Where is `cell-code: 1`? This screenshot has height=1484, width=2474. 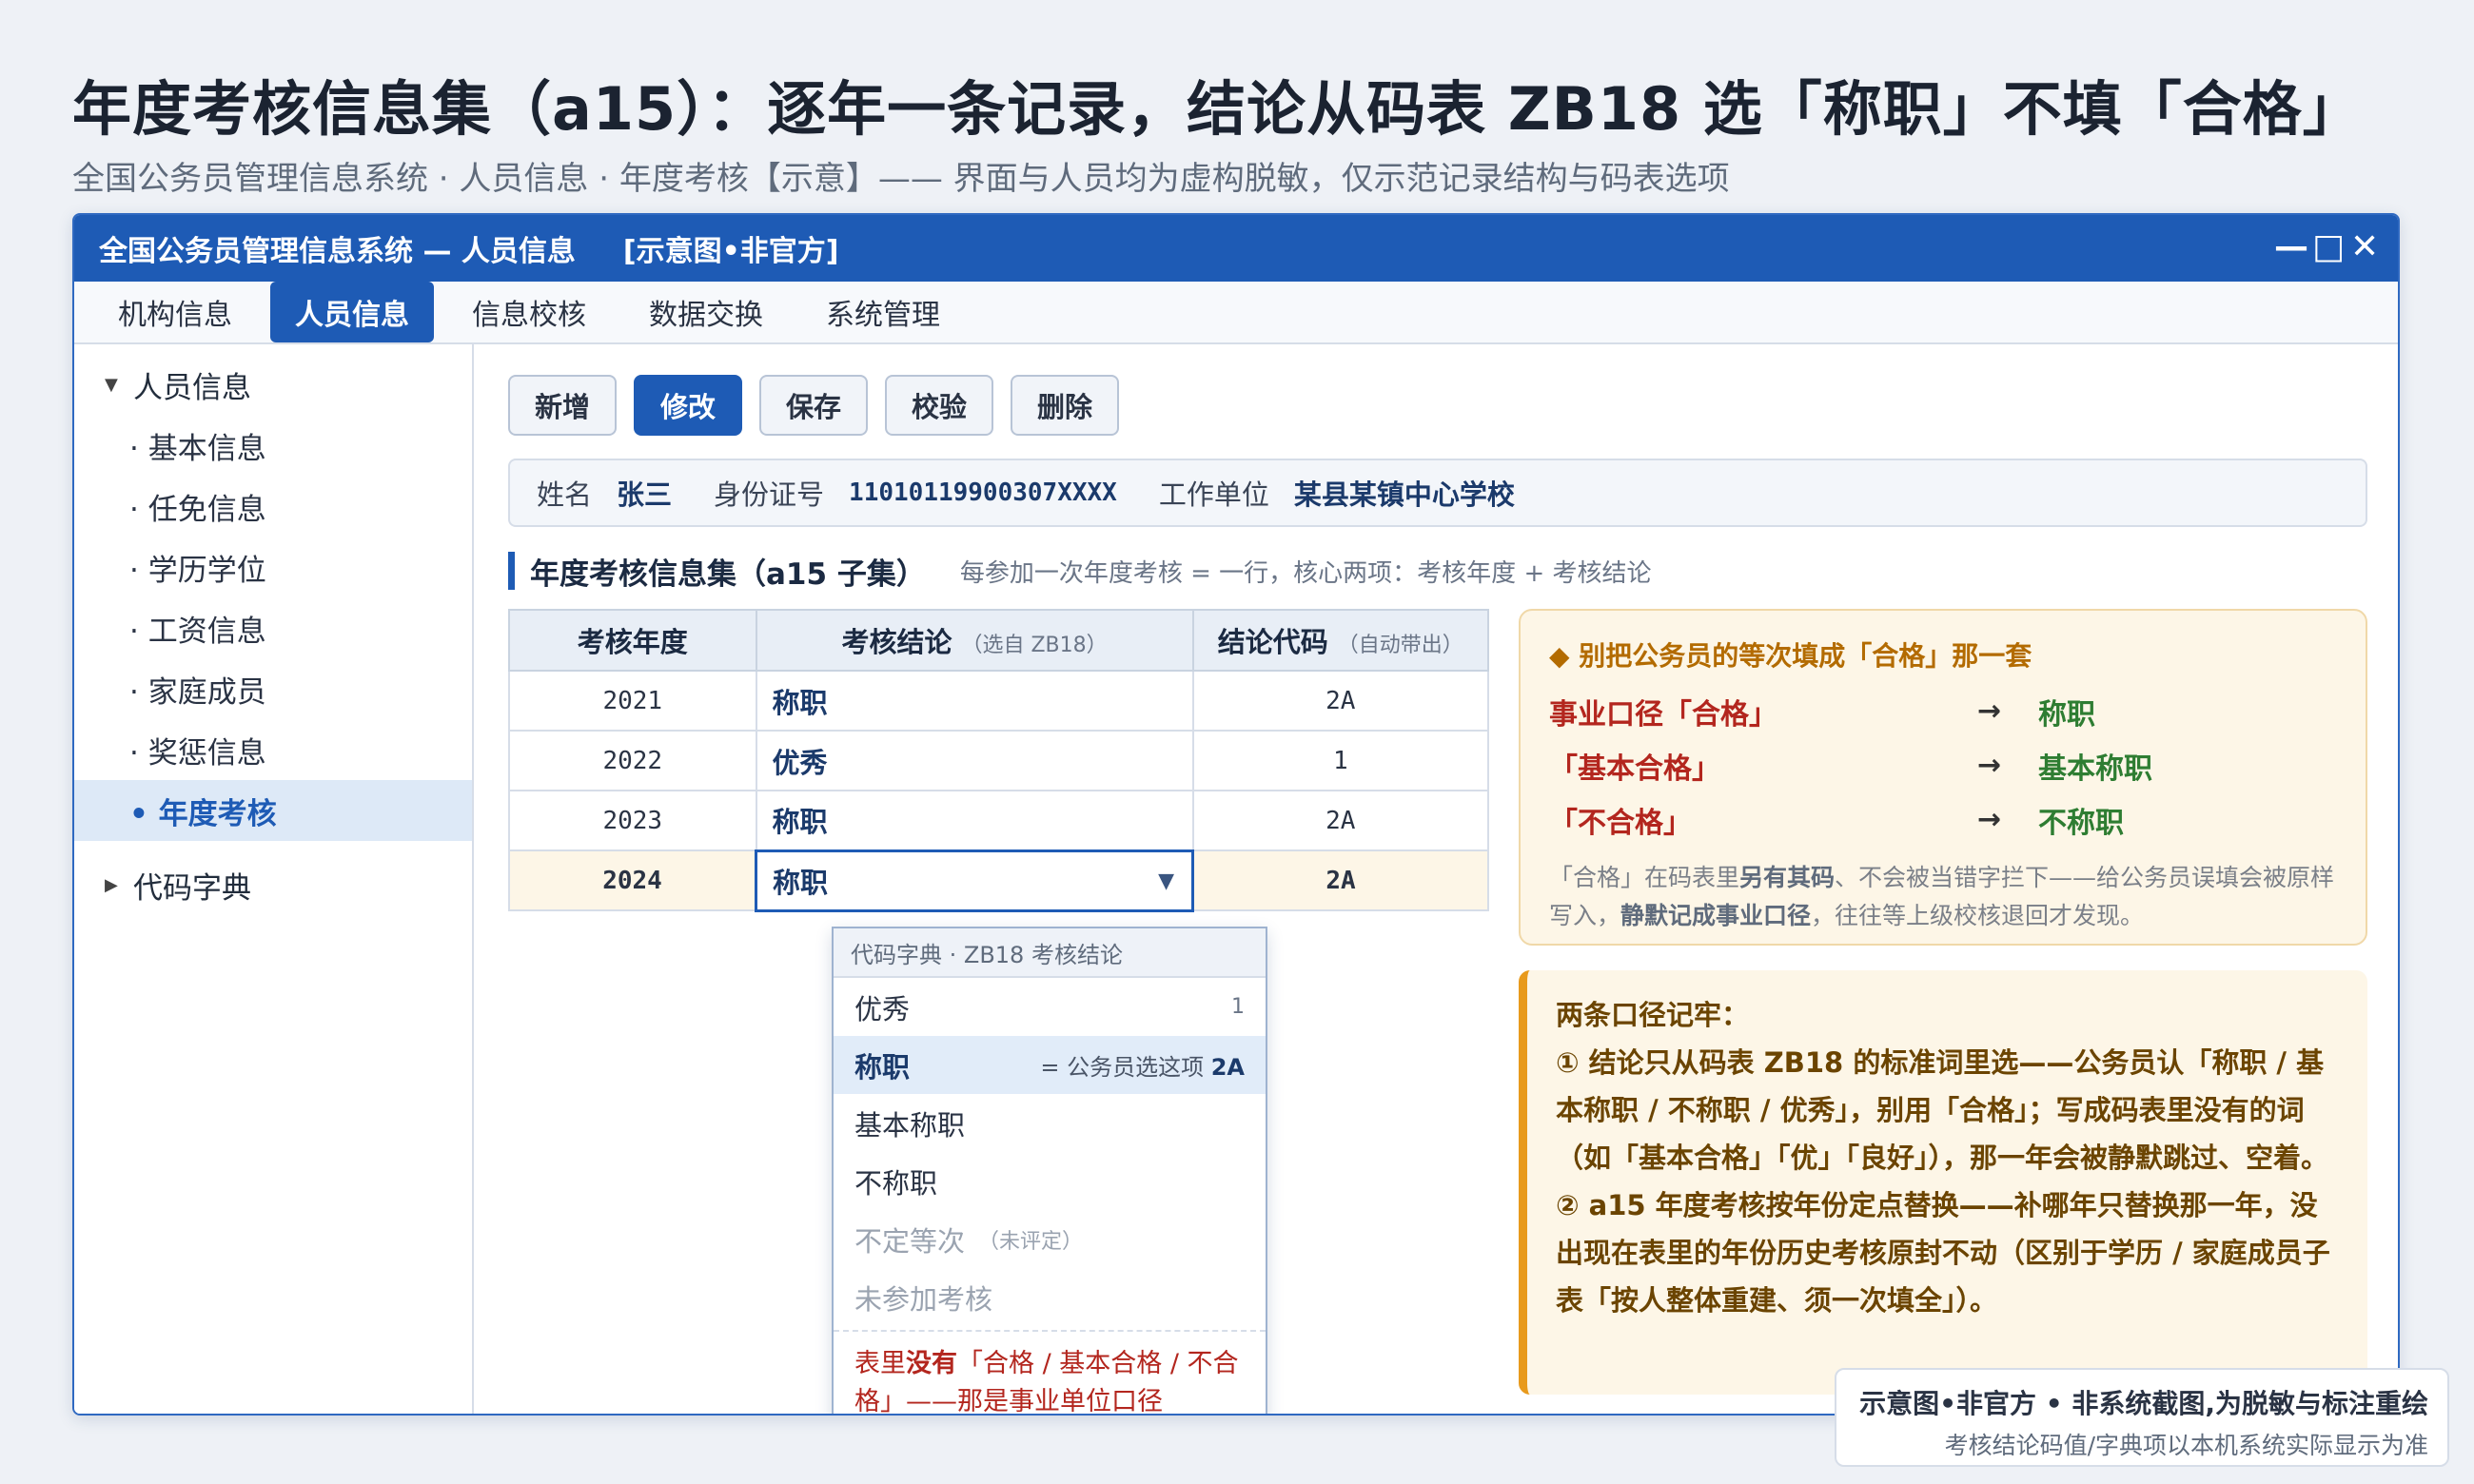 cell-code: 1 is located at coordinates (1341, 760).